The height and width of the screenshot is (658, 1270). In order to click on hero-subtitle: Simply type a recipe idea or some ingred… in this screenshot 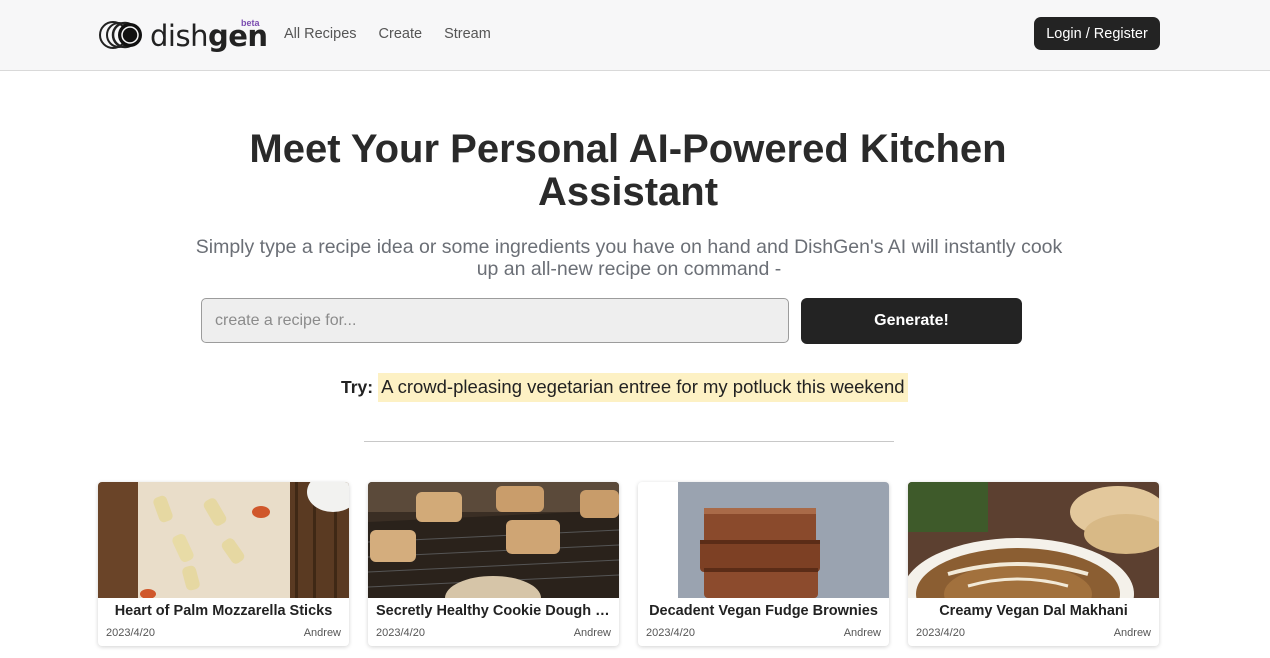, I will do `click(629, 258)`.